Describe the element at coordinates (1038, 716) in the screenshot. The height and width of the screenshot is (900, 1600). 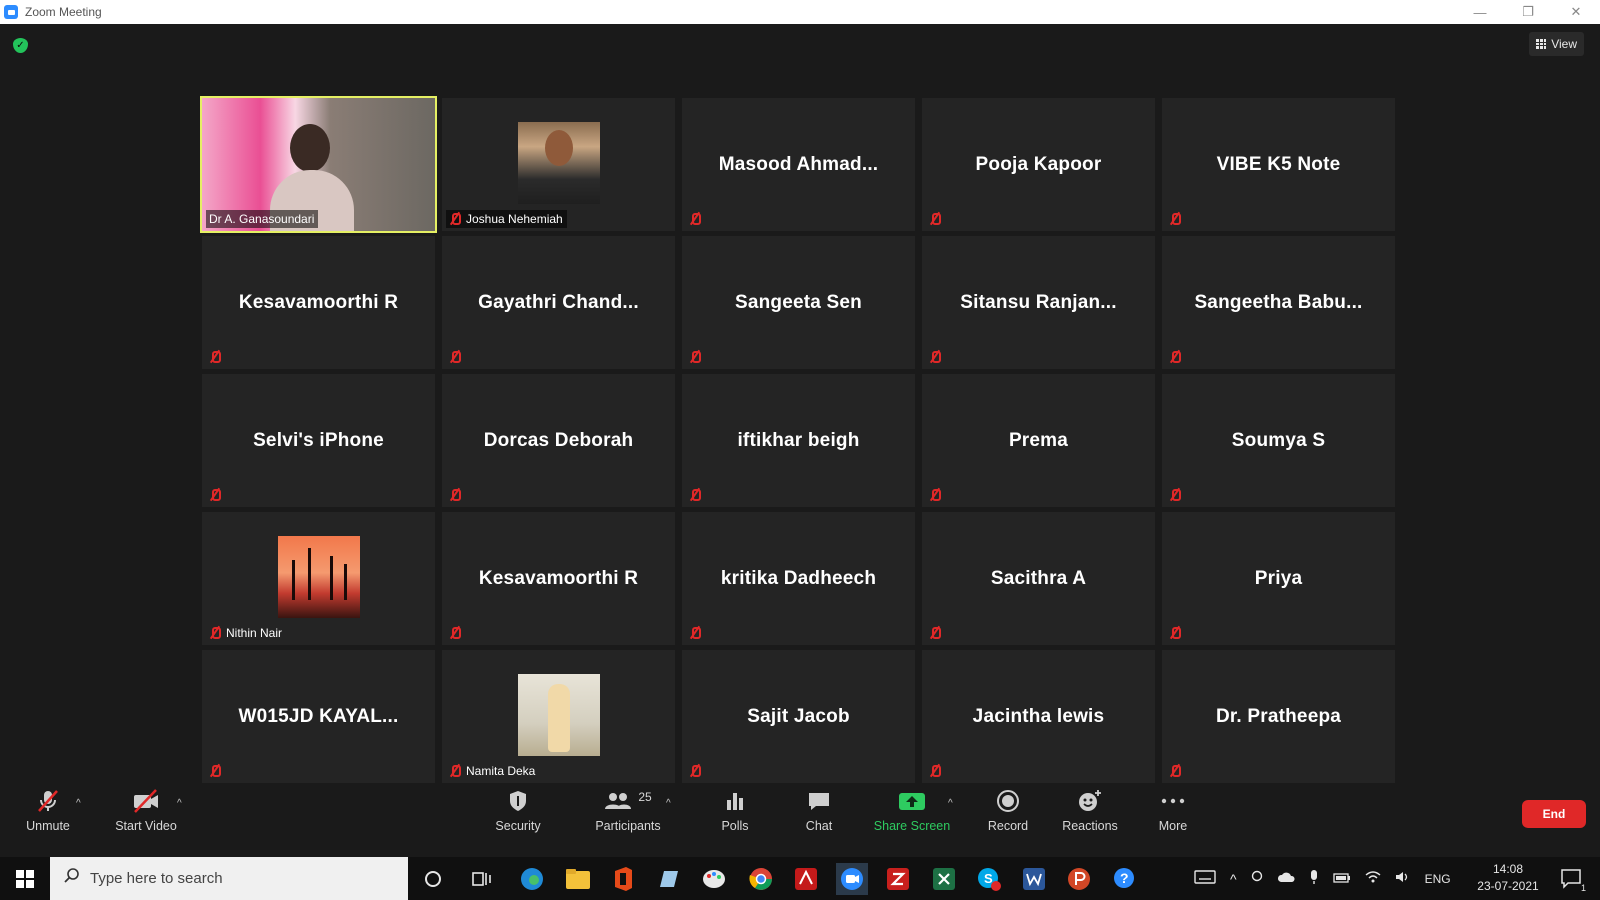
I see `participant-tile: Jacintha lewis` at that location.